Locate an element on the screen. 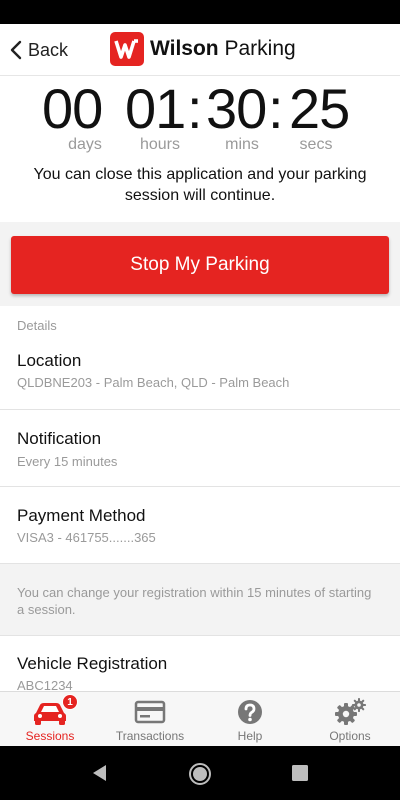  tab-sessions: 1 Sessions is located at coordinates (50, 719).